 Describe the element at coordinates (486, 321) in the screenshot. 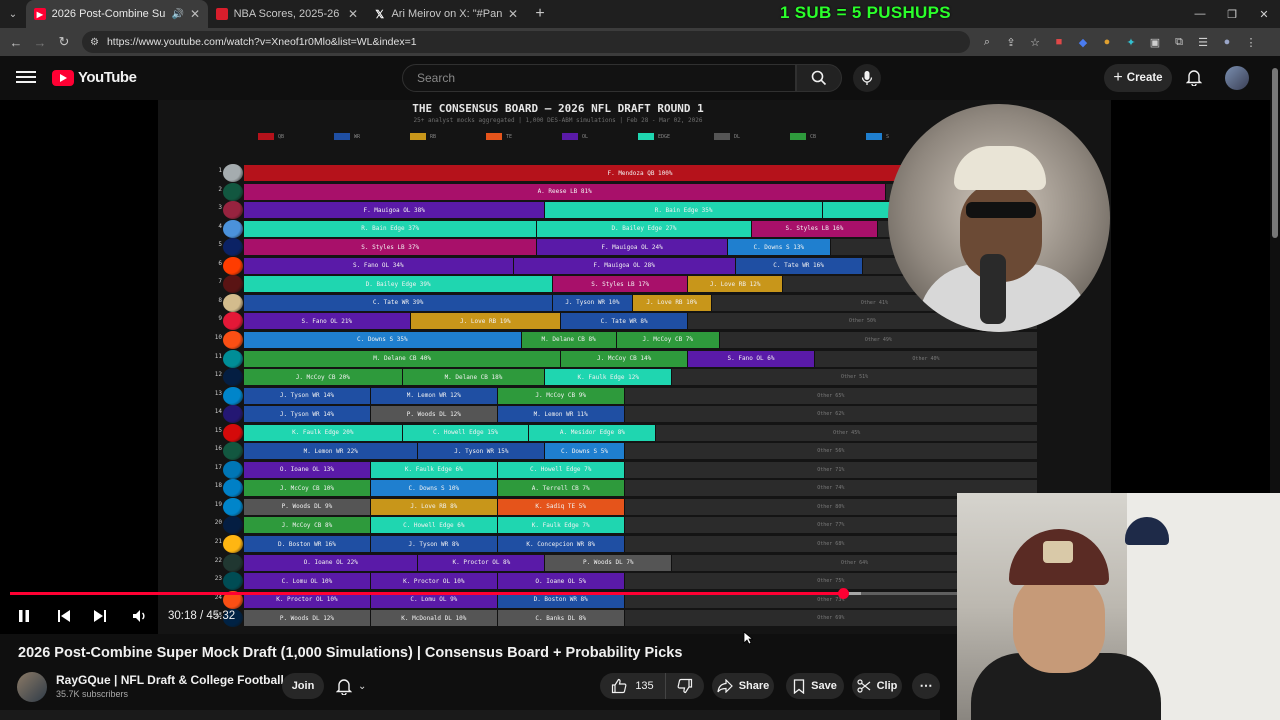

I see `prospect-probability-bar: J. Love RB 19%` at that location.